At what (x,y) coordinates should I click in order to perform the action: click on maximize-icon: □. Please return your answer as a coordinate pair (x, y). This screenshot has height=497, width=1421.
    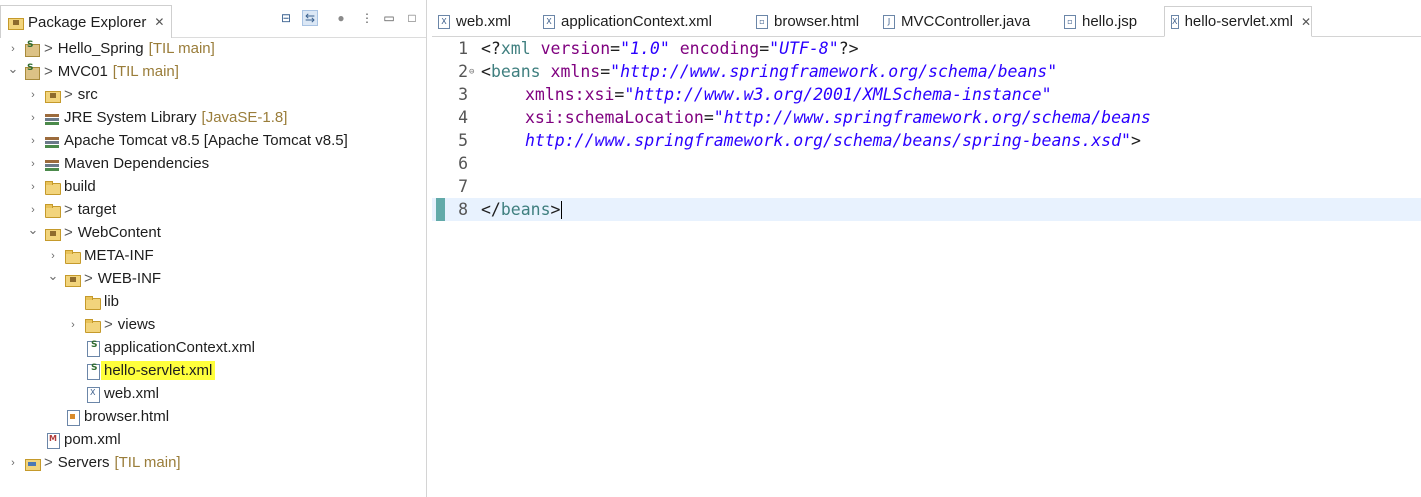
    Looking at the image, I should click on (412, 18).